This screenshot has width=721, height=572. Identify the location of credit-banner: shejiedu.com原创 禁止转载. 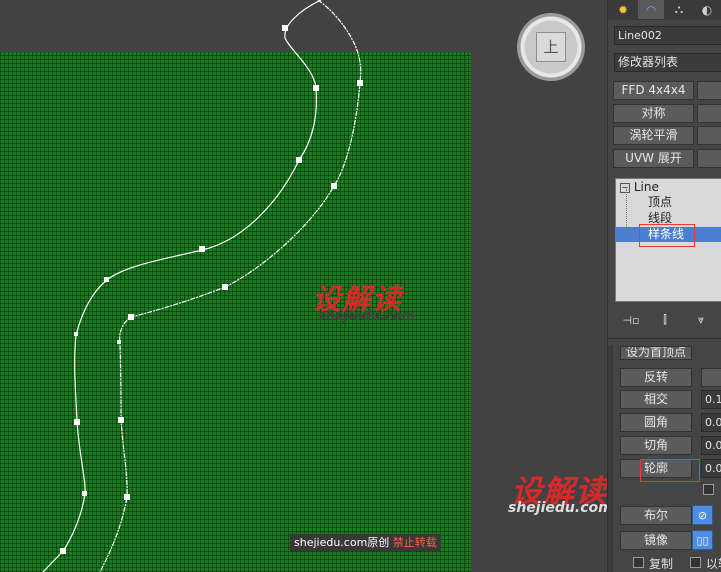
(365, 542).